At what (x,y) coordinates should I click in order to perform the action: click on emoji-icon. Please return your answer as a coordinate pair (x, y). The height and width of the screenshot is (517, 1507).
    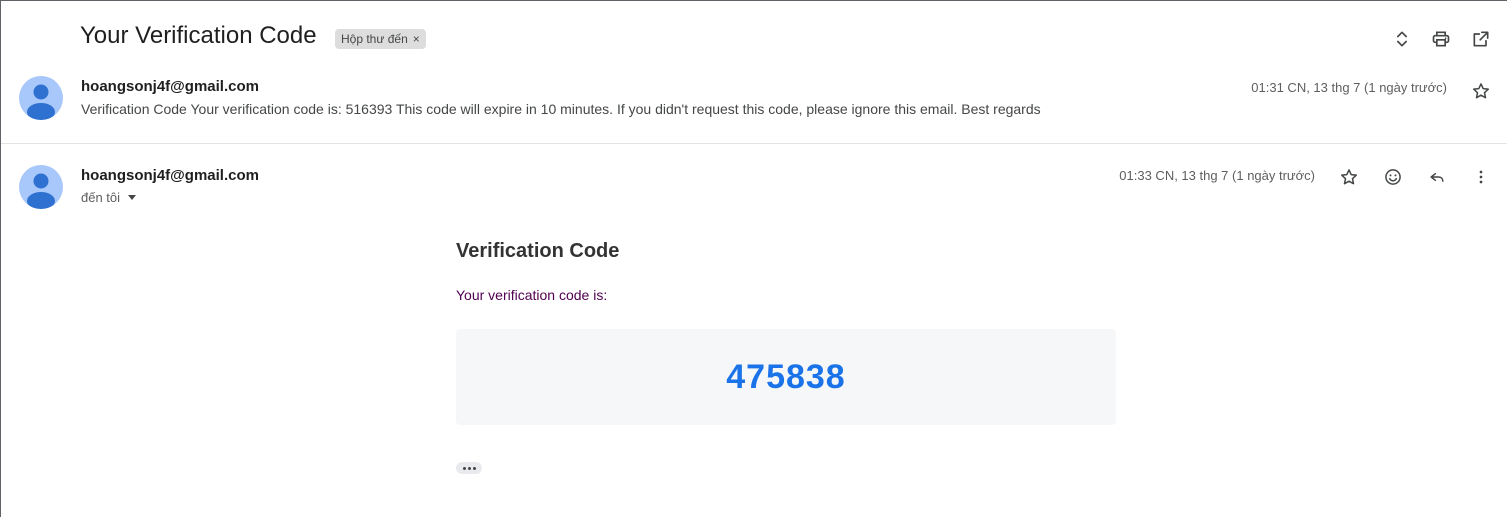
    Looking at the image, I should click on (1393, 177).